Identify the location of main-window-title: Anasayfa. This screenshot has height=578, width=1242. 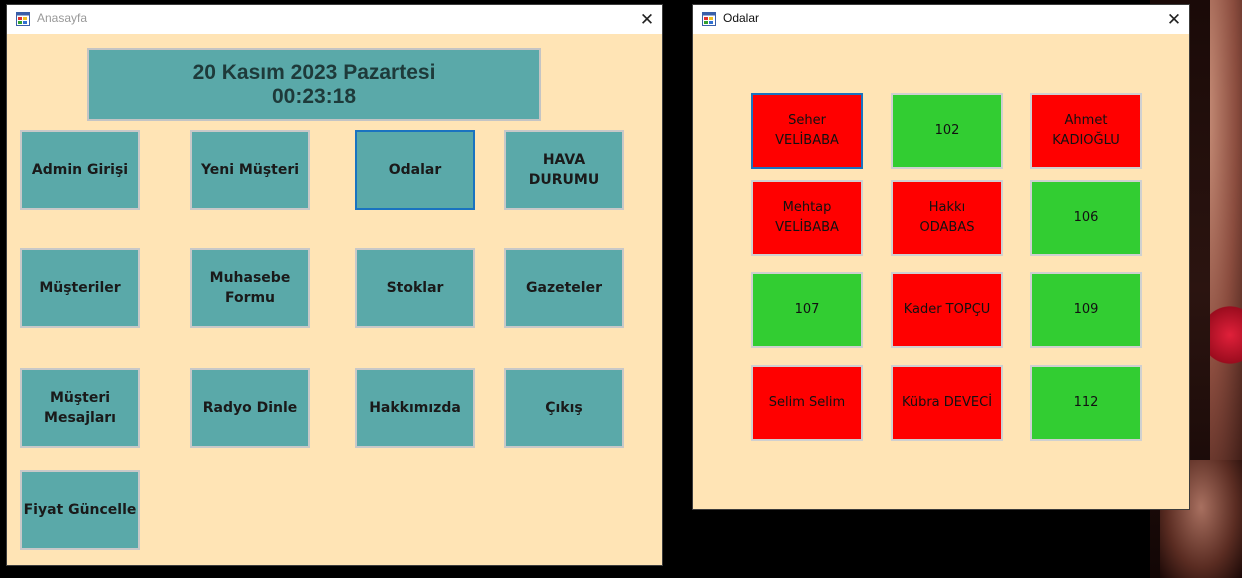
(62, 18).